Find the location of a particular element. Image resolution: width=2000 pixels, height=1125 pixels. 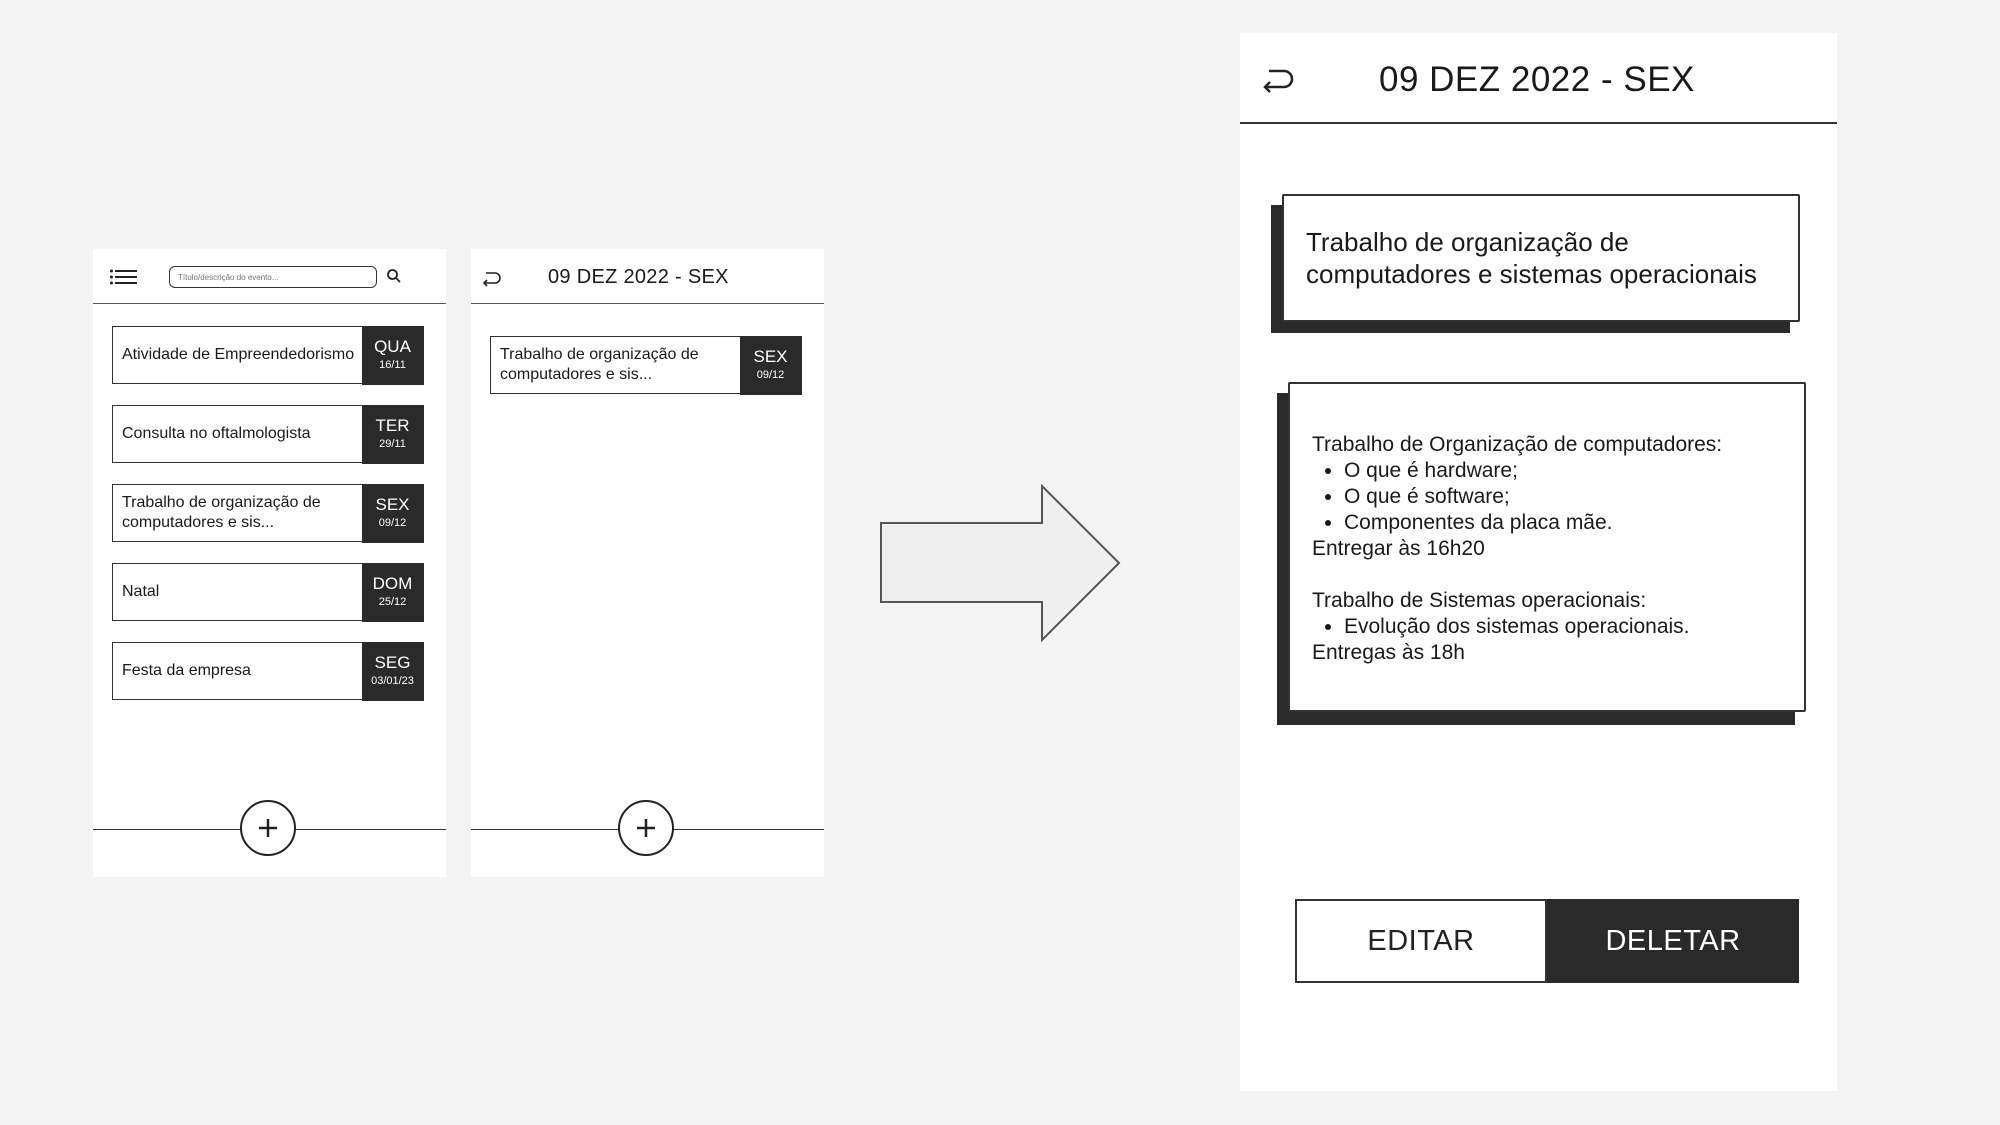

description-heading: Trabalho de Organização de computadores: is located at coordinates (1517, 444).